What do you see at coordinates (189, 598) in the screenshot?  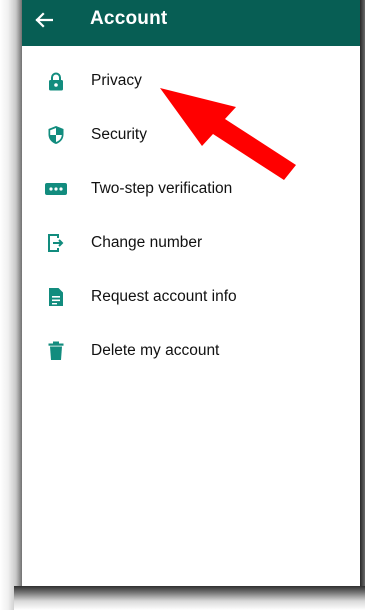 I see `bottom-shadow` at bounding box center [189, 598].